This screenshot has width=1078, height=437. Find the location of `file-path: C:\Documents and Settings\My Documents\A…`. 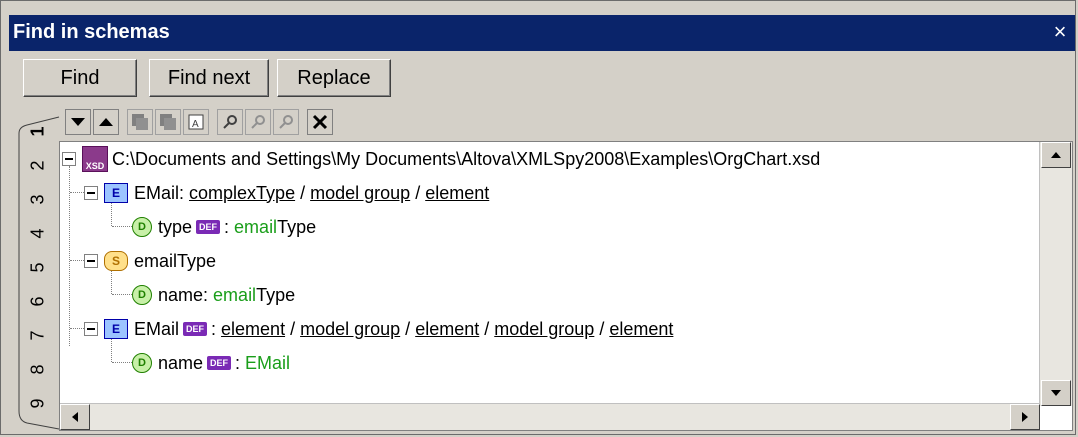

file-path: C:\Documents and Settings\My Documents\A… is located at coordinates (466, 158).